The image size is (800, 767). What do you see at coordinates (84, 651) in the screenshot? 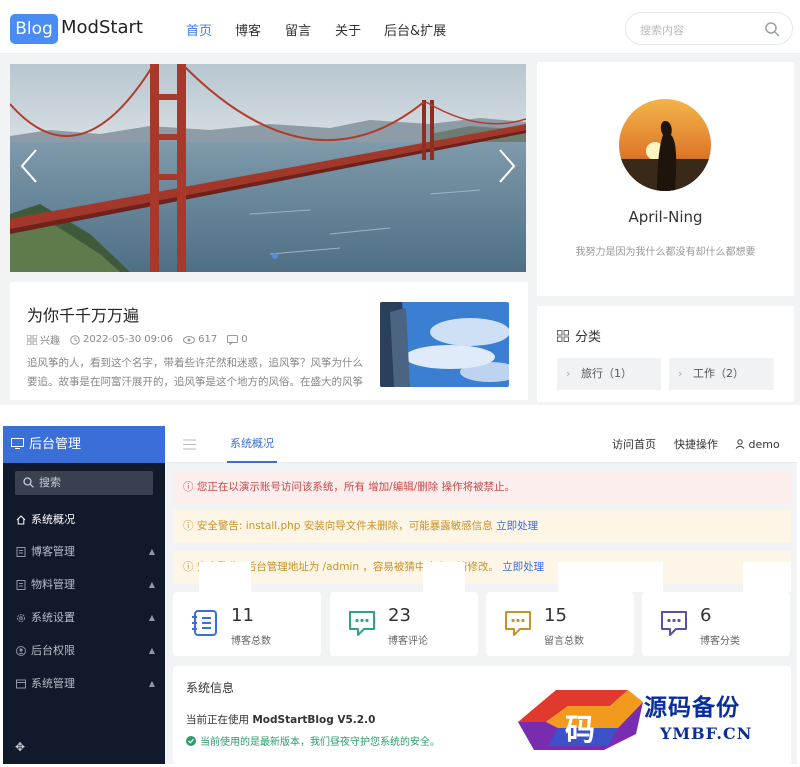
I see `sidebar-item-permissions: 后台权限 ▲` at bounding box center [84, 651].